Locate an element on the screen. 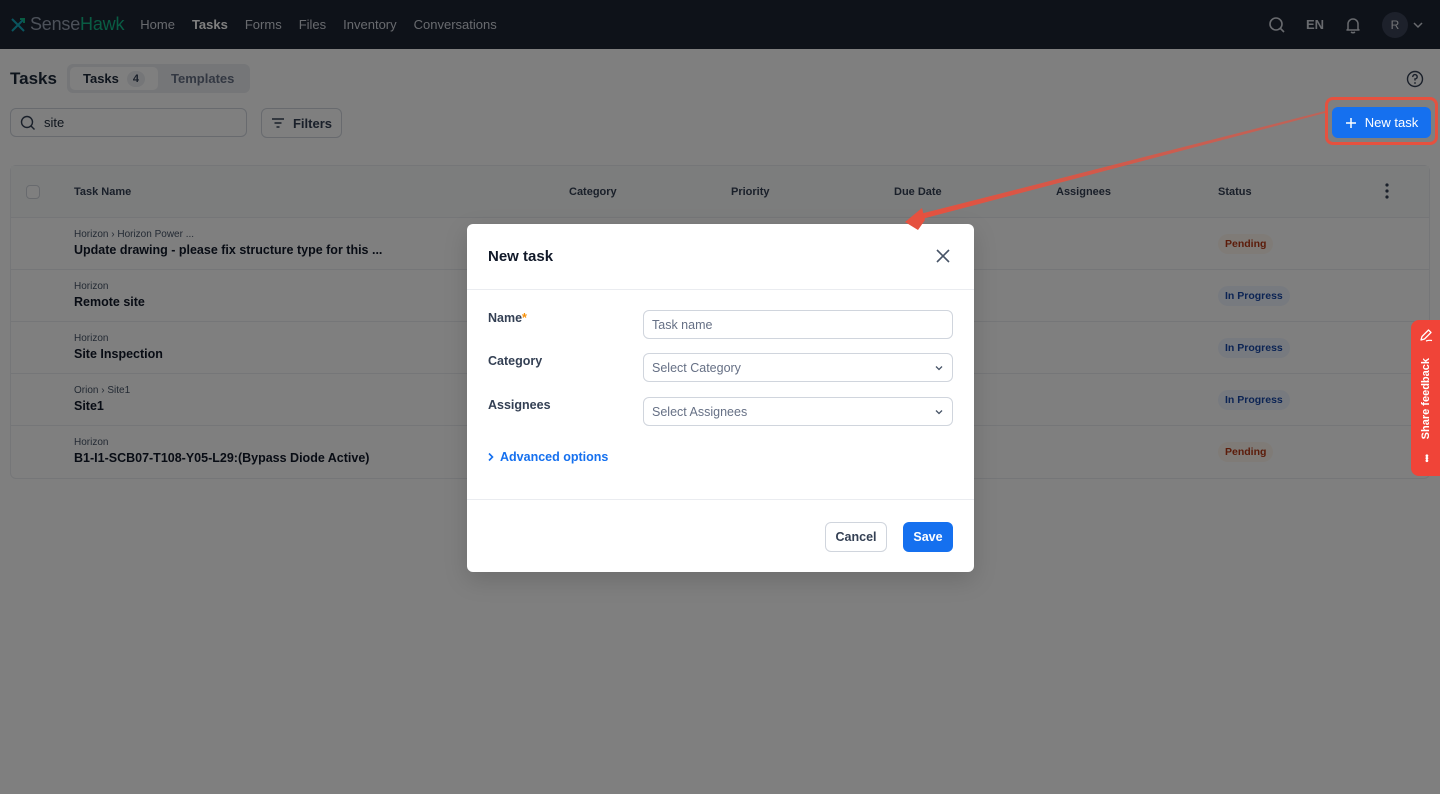 The width and height of the screenshot is (1440, 794). category-select: Select Category is located at coordinates (798, 367).